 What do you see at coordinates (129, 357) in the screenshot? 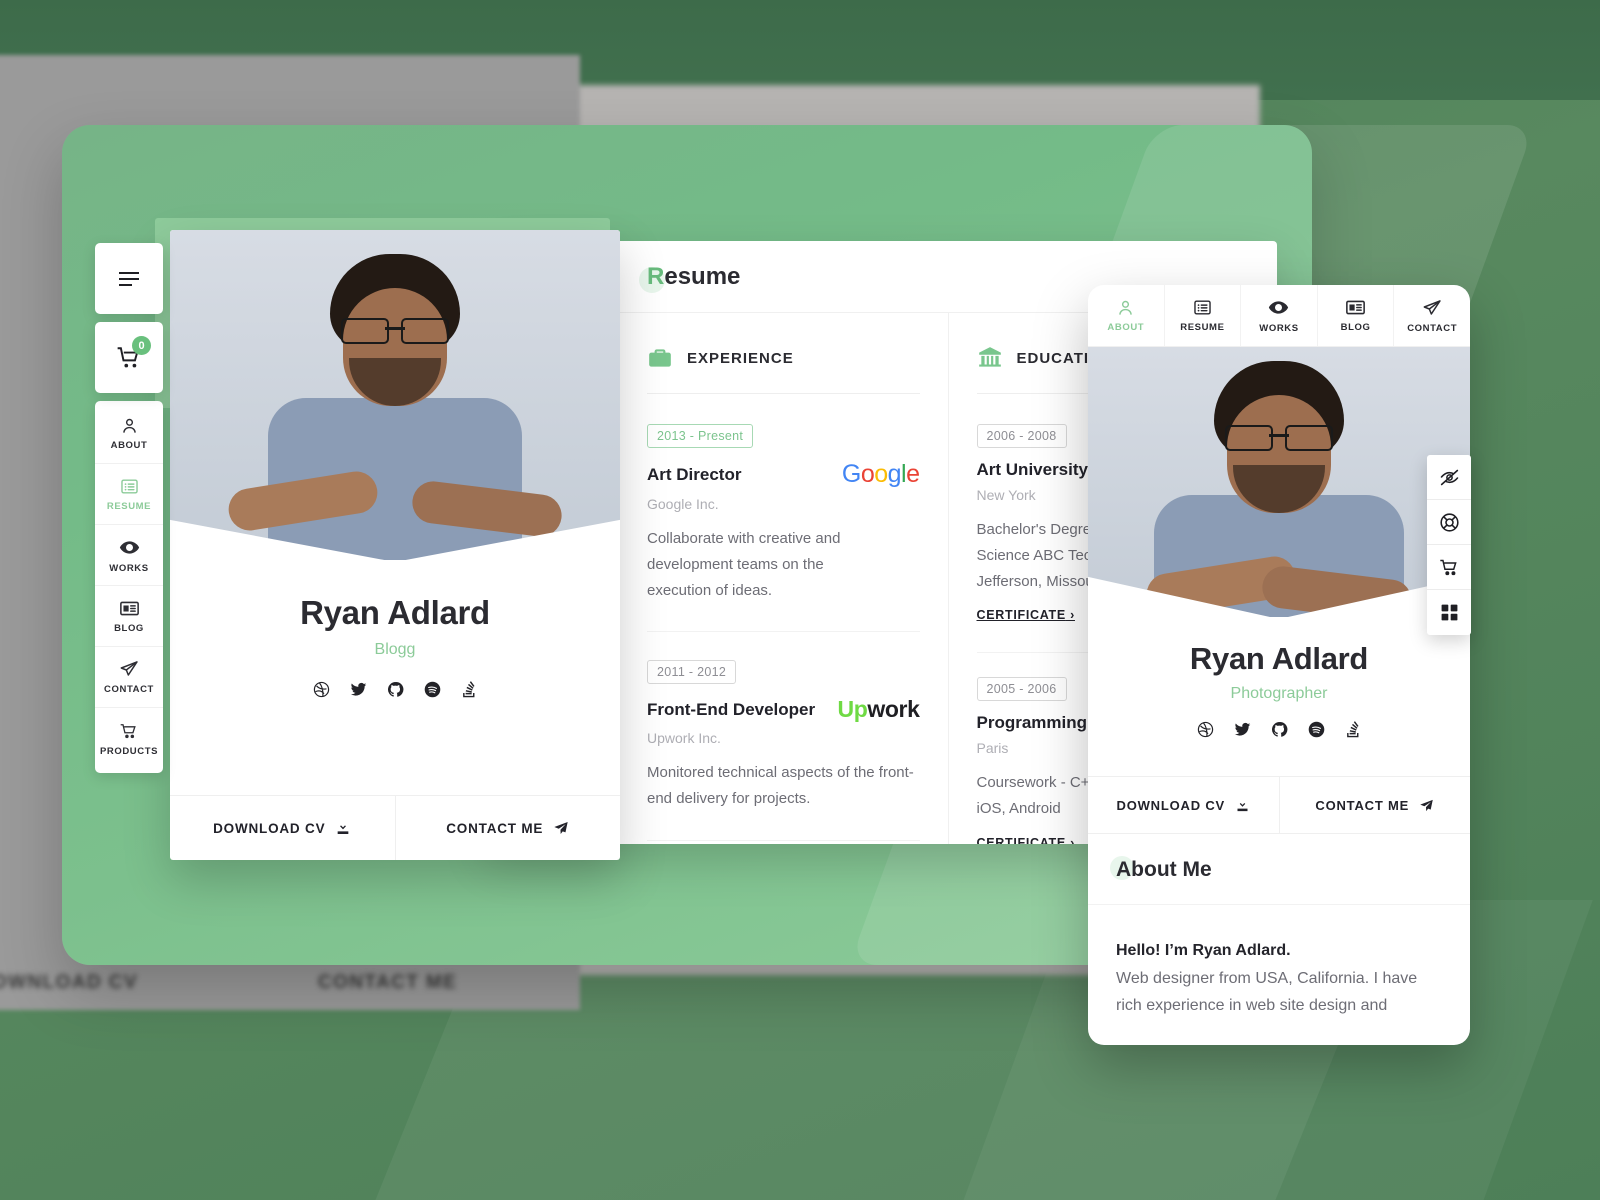
I see `cart-button: 0` at bounding box center [129, 357].